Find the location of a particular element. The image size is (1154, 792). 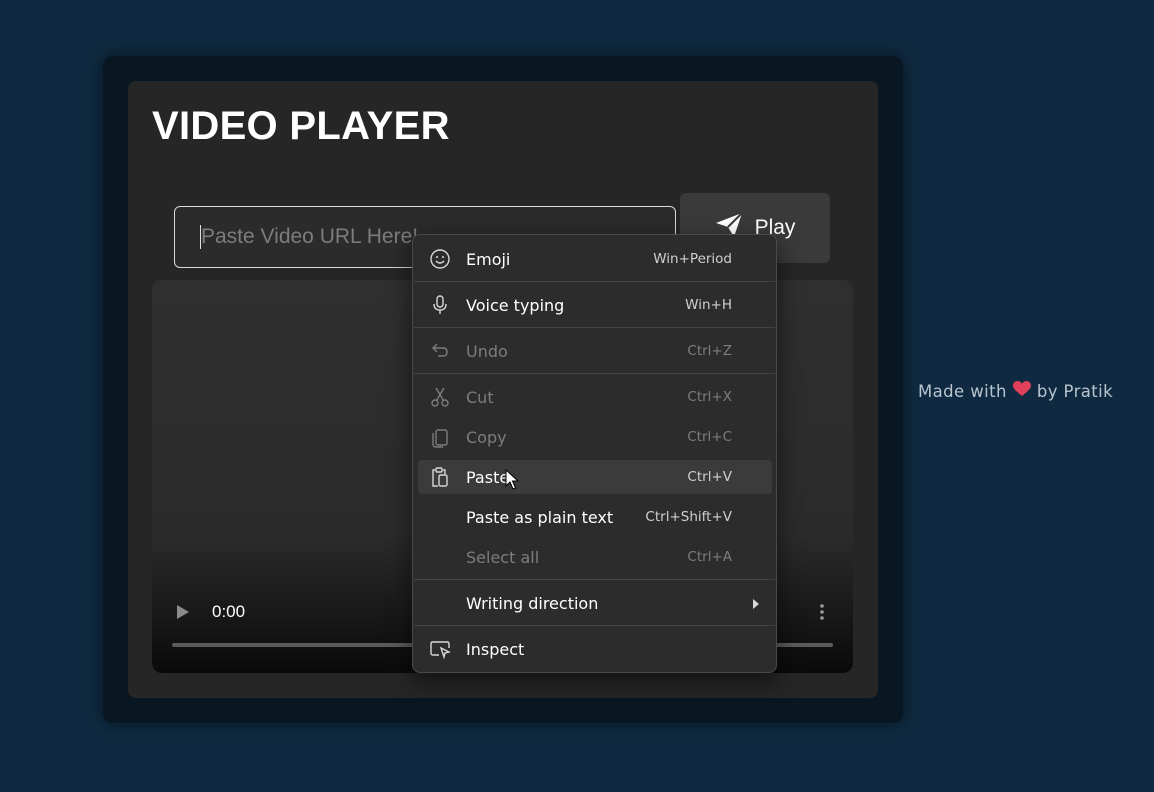

credit-text: Made with by Pratik is located at coordinates (1015, 391).